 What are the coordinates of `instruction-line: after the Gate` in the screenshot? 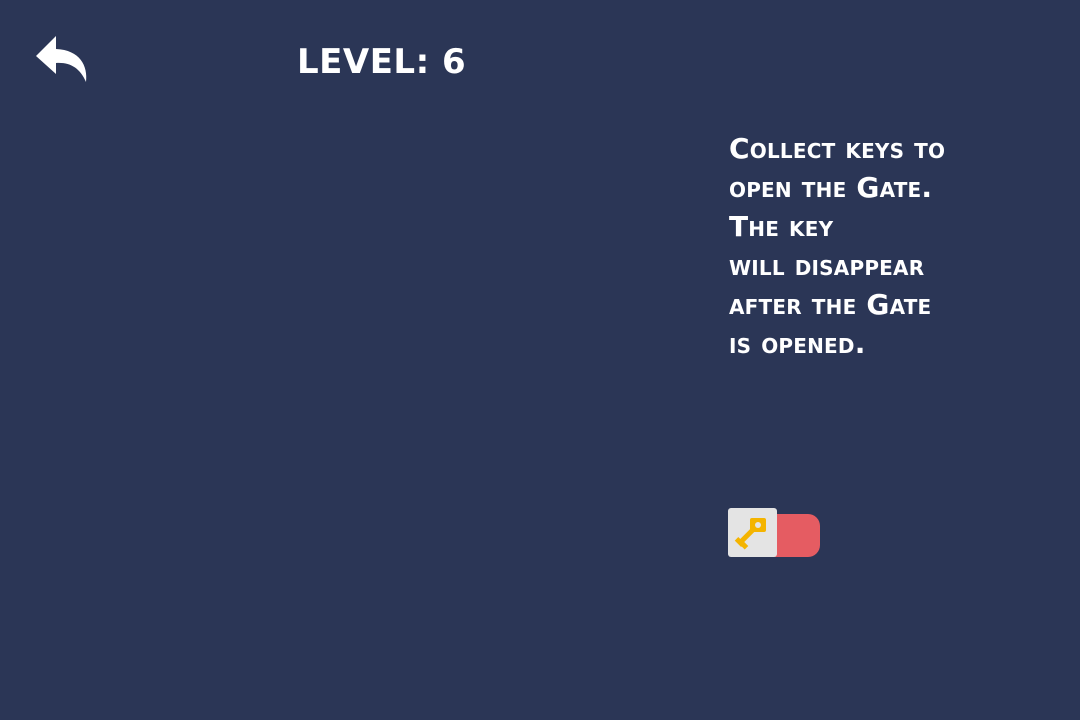 It's located at (830, 304).